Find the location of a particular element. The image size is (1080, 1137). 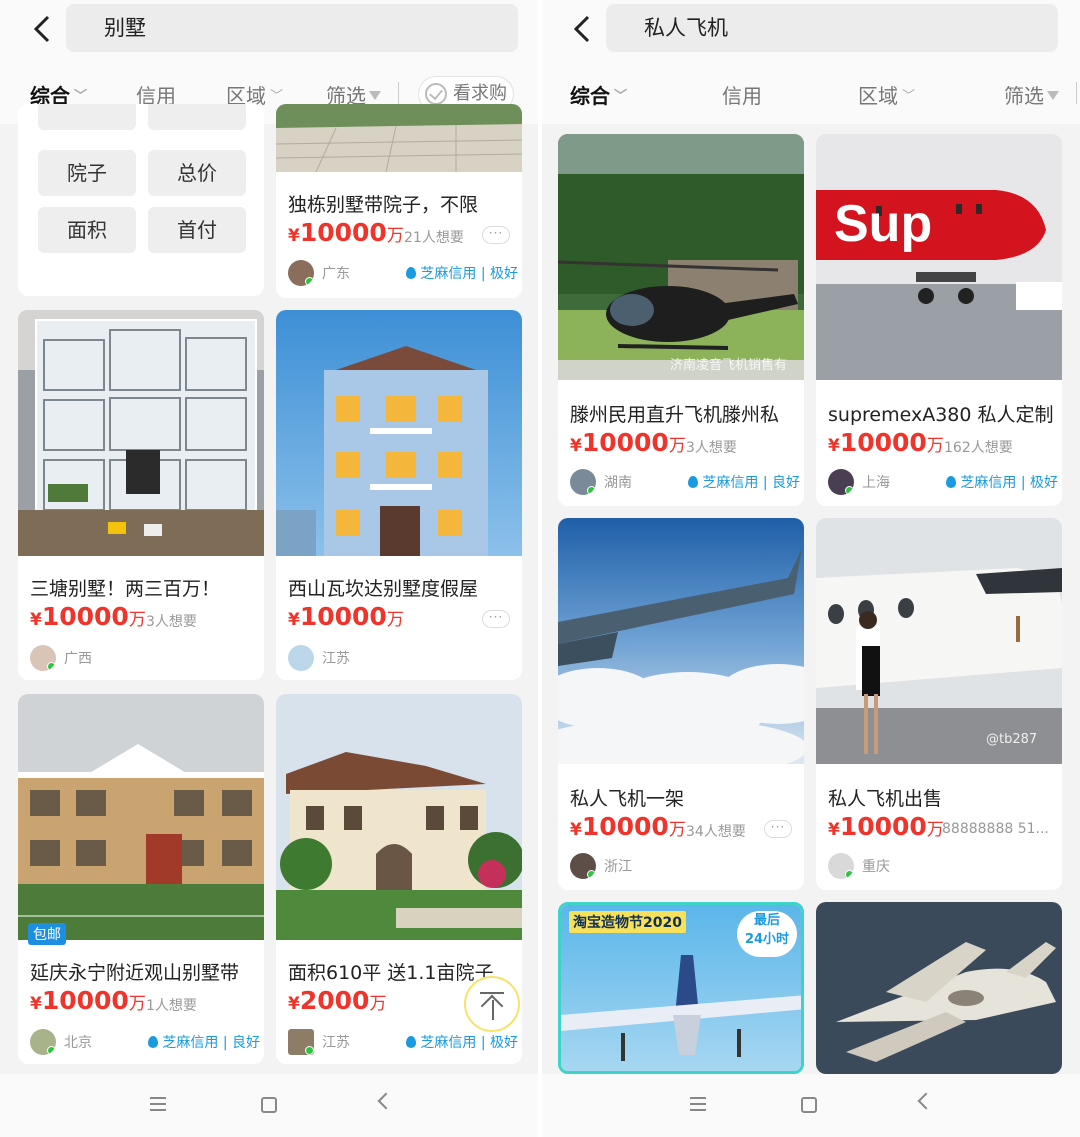

credit-label: 芝麻信用 | 极好 is located at coordinates (1009, 483).